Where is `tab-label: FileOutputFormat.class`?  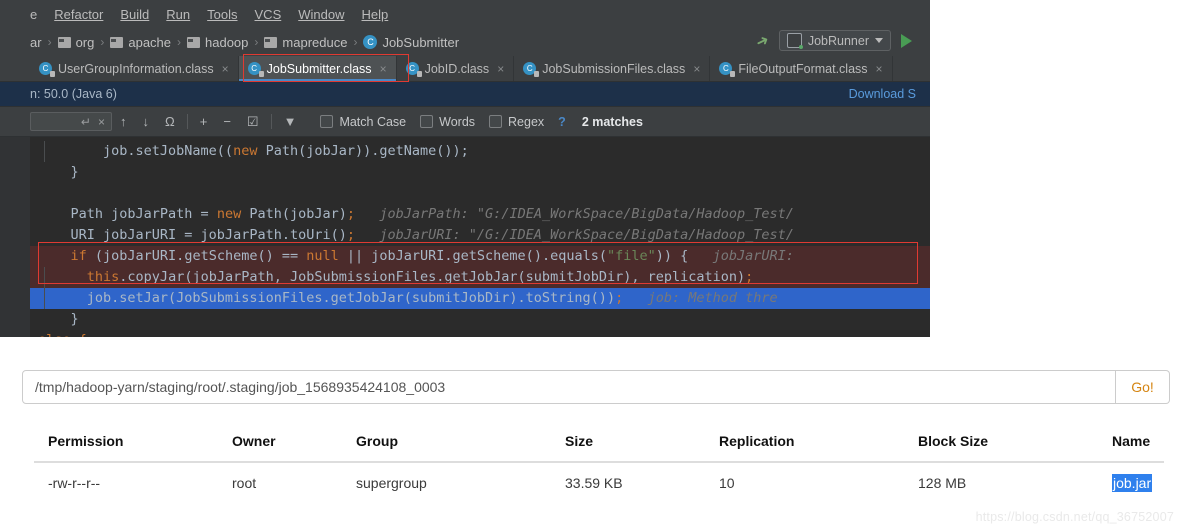
tab-label: FileOutputFormat.class is located at coordinates (803, 68).